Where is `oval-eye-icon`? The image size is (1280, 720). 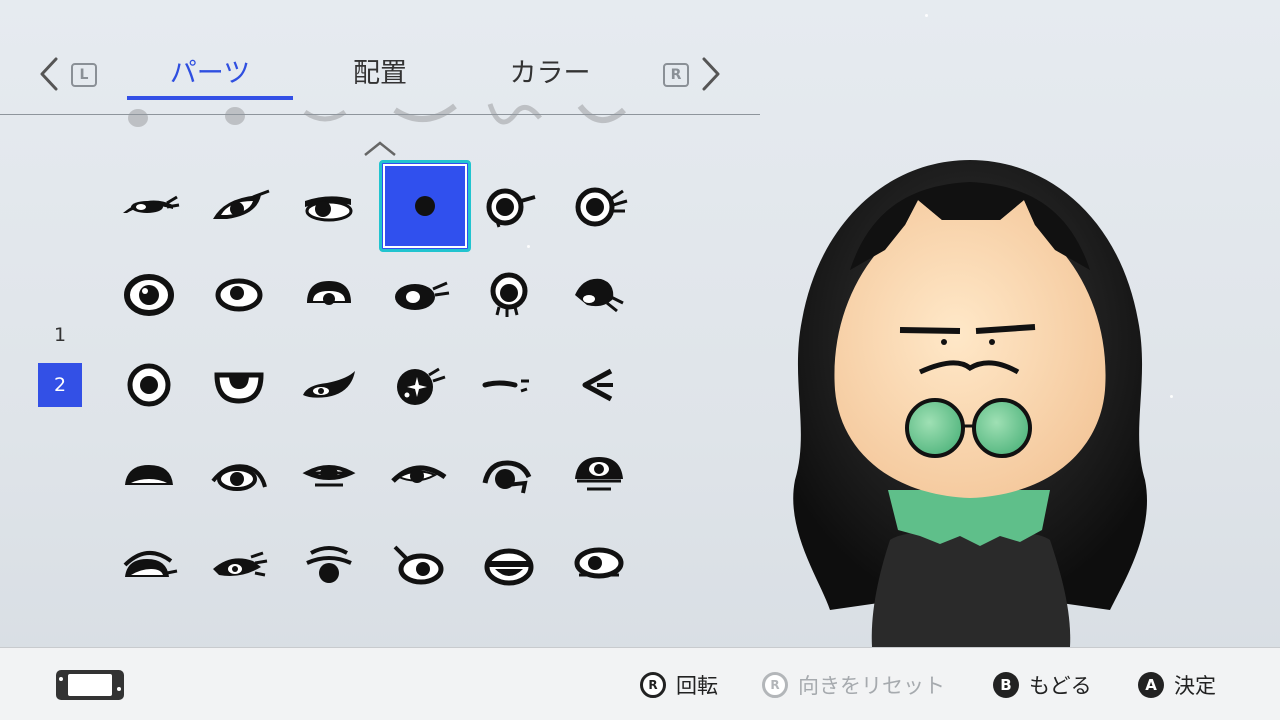
oval-eye-icon is located at coordinates (239, 295).